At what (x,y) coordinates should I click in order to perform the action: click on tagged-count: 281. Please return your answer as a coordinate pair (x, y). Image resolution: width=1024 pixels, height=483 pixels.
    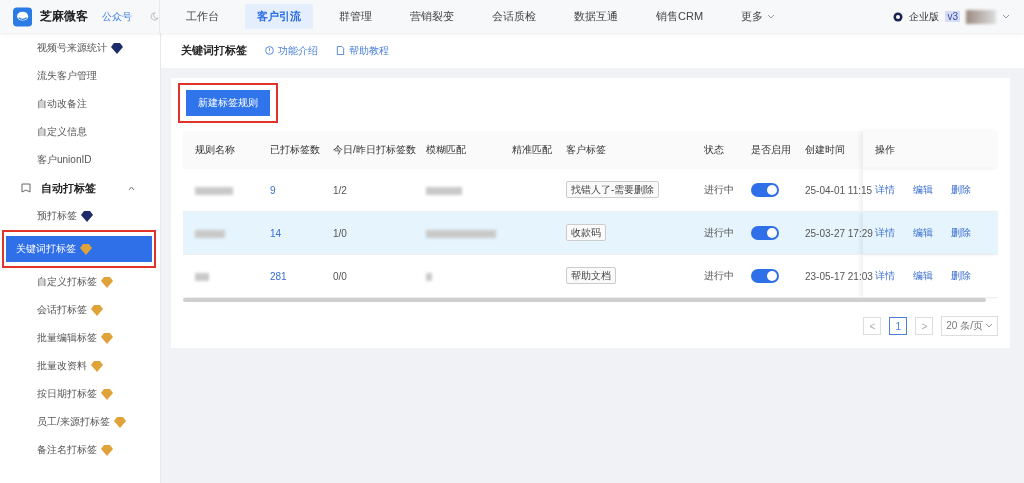
    Looking at the image, I should click on (278, 276).